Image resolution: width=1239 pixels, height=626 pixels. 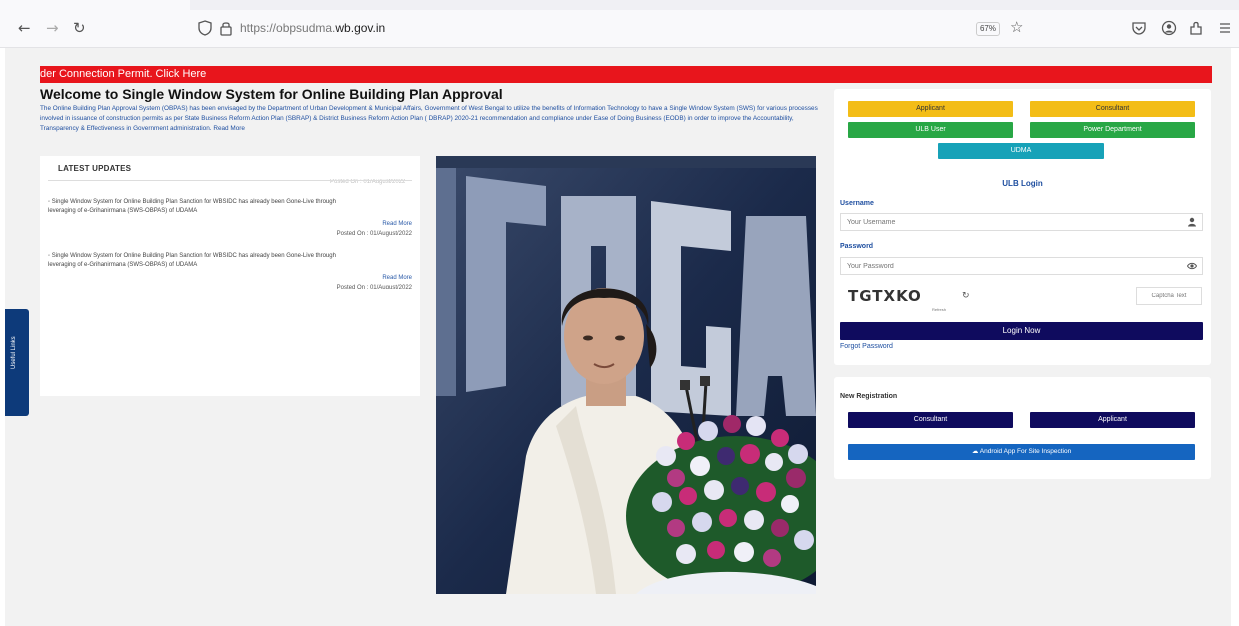 I want to click on ulb-user-role-button: ULB User, so click(x=930, y=130).